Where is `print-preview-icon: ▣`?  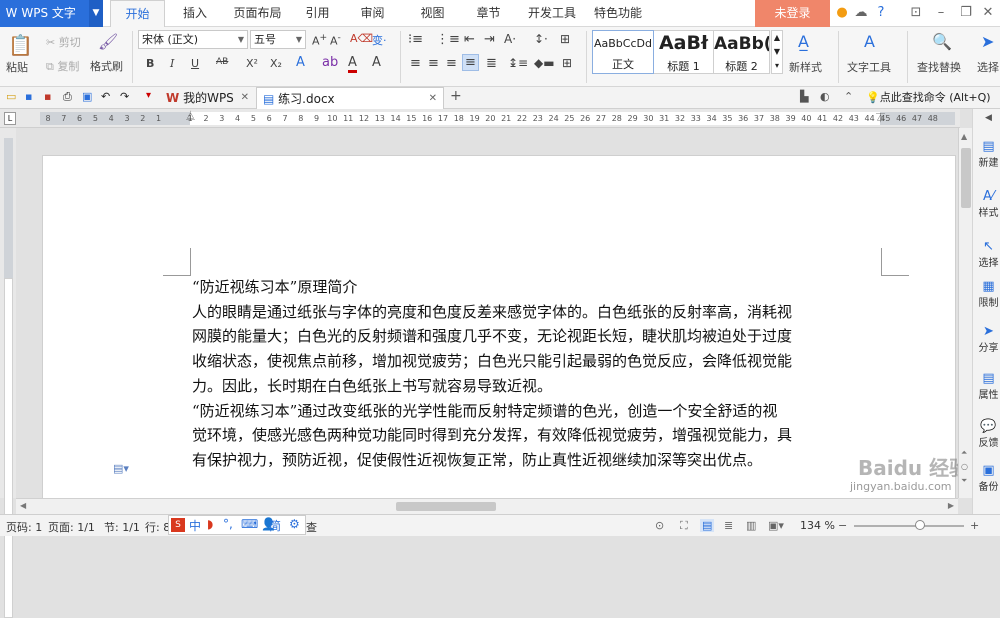
print-preview-icon: ▣ is located at coordinates (87, 96).